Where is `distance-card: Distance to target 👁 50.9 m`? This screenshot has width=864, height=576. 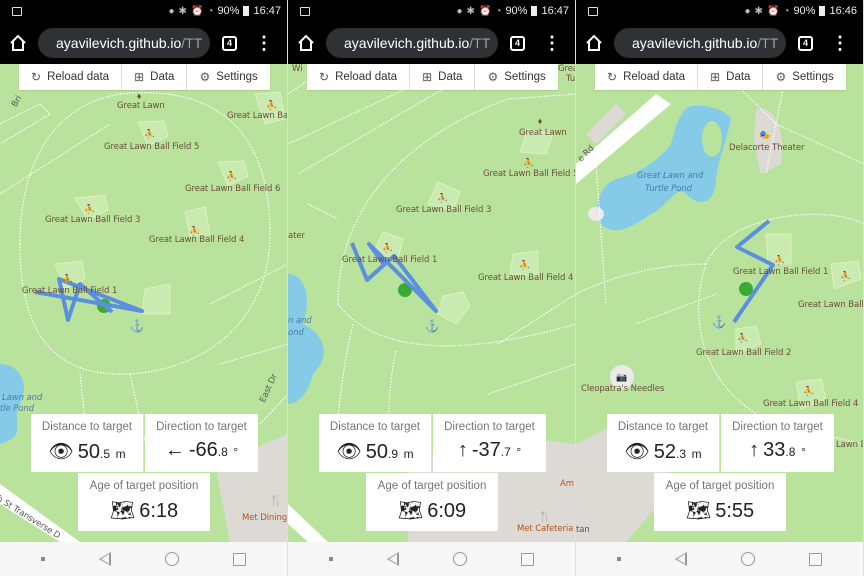 distance-card: Distance to target 👁 50.9 m is located at coordinates (375, 443).